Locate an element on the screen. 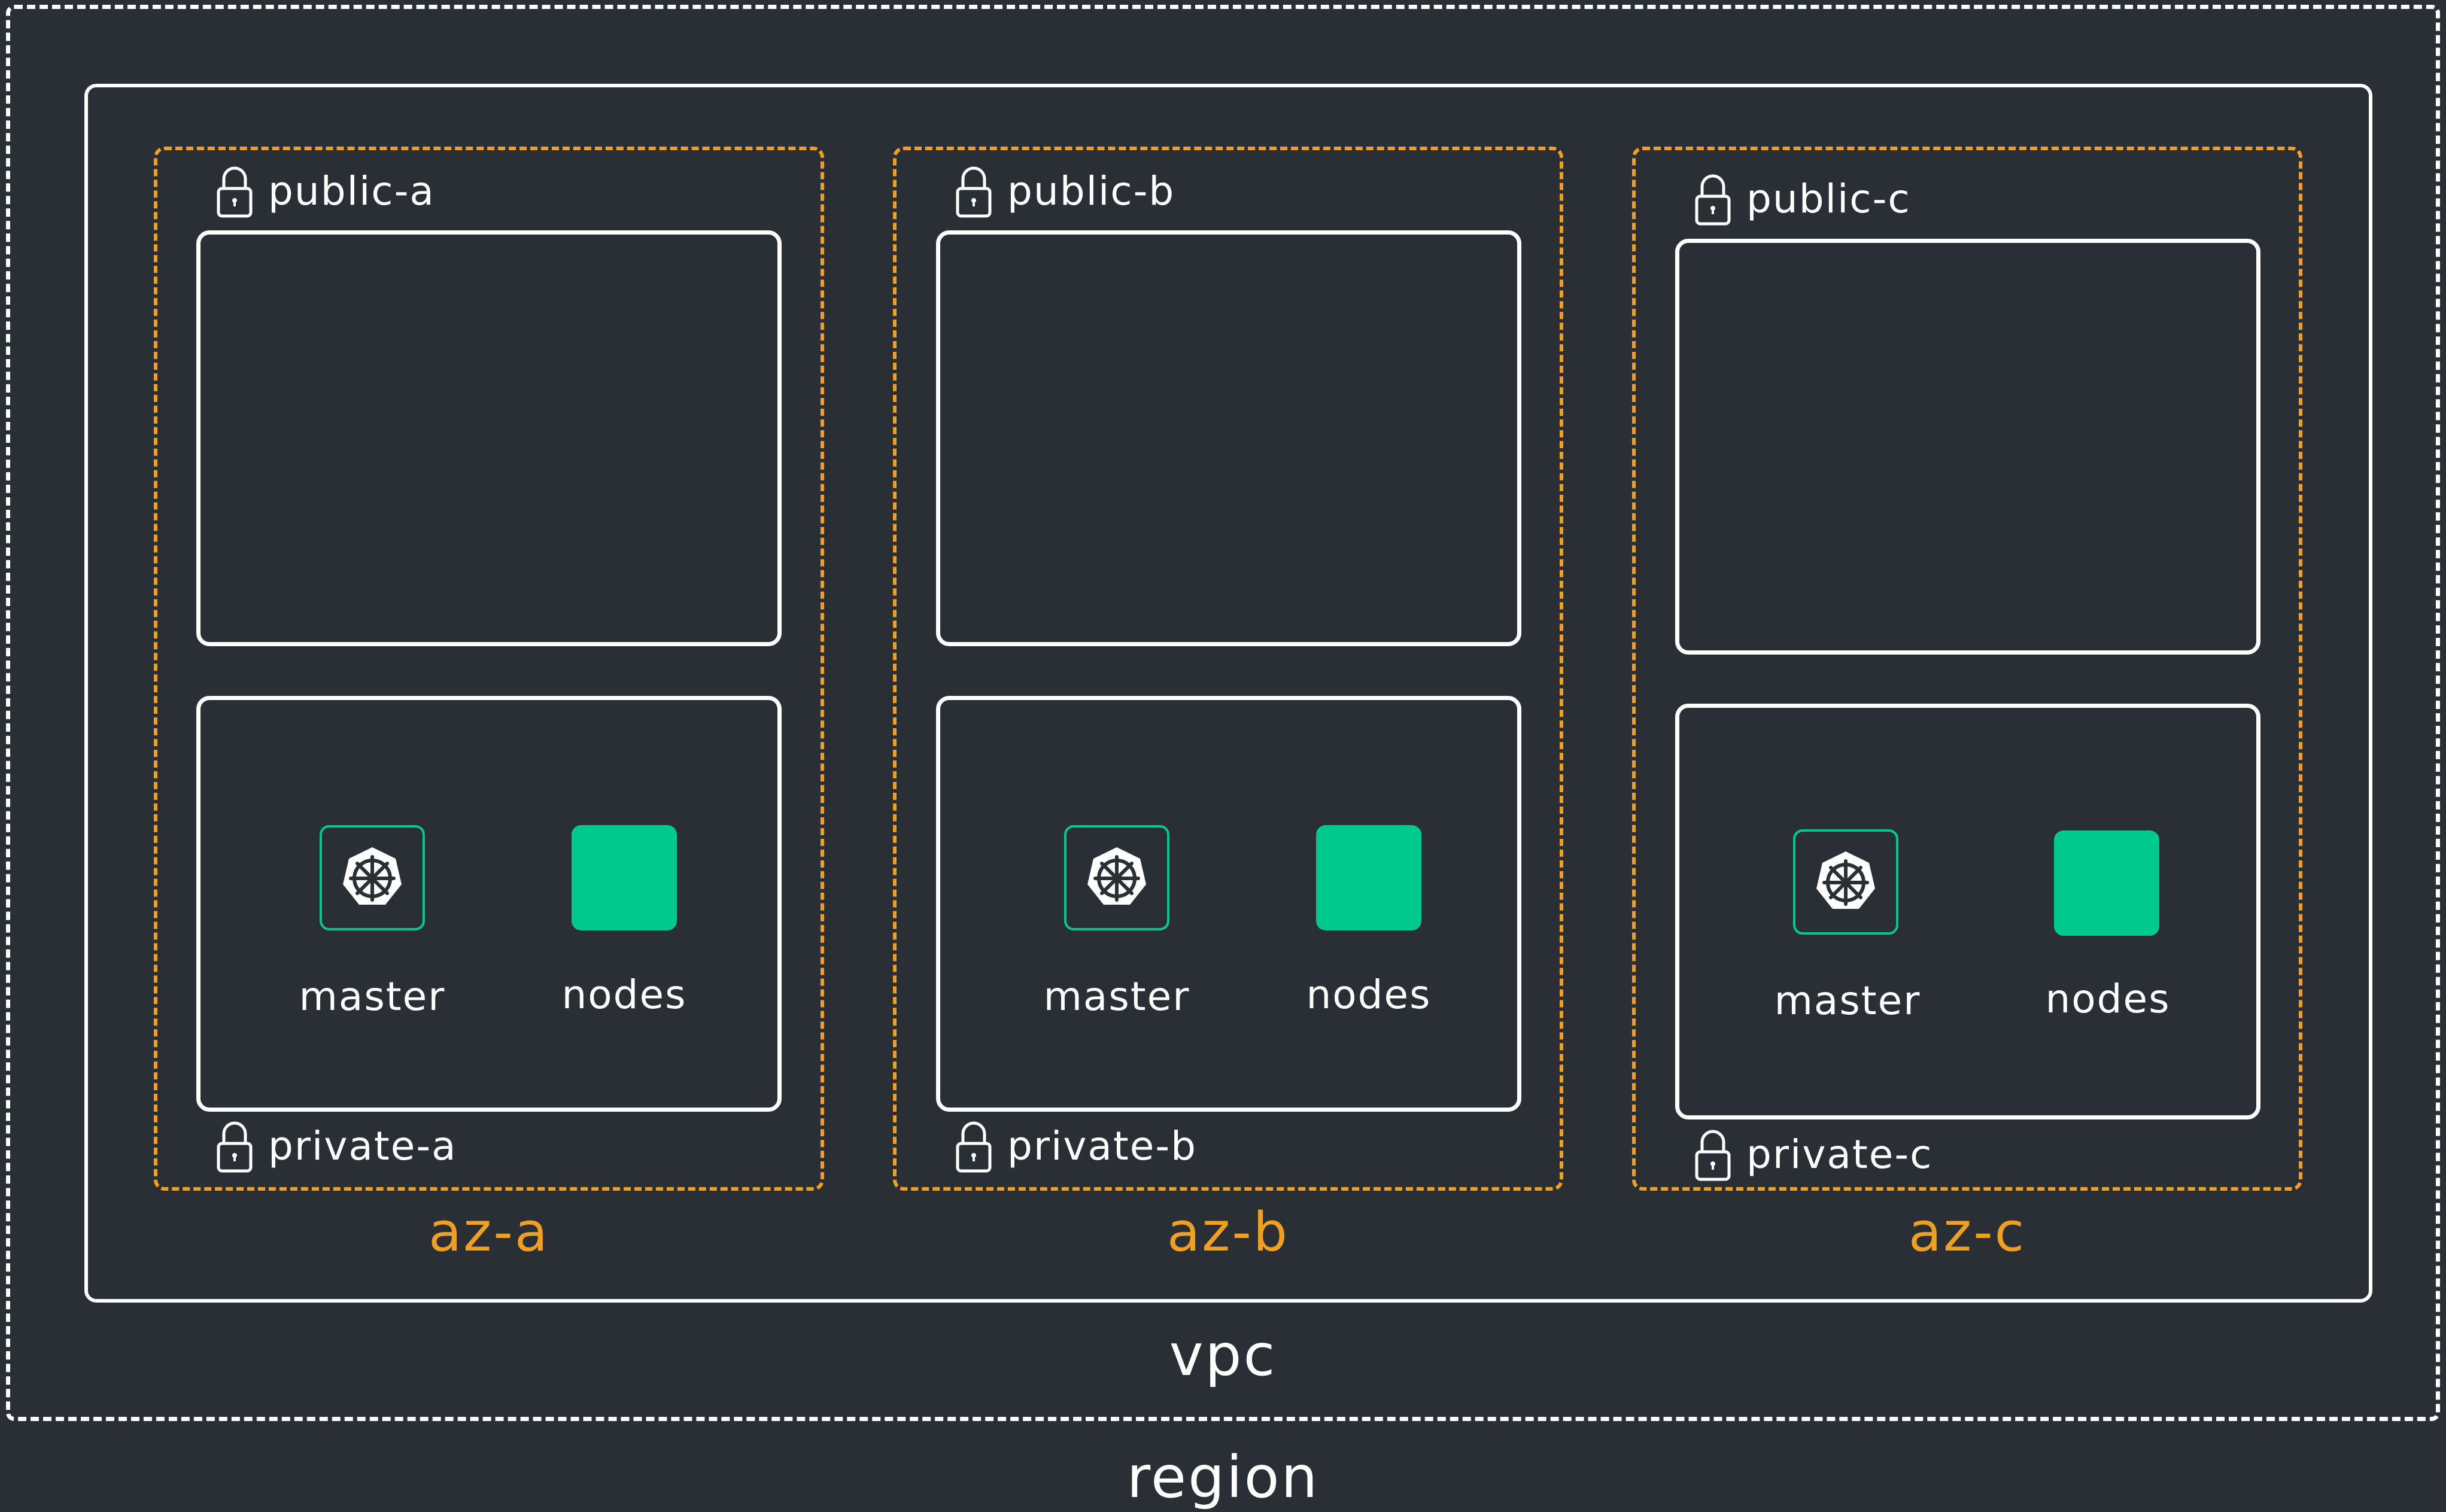 This screenshot has height=1512, width=2446. public-subnet-a-label: public-a is located at coordinates (325, 191).